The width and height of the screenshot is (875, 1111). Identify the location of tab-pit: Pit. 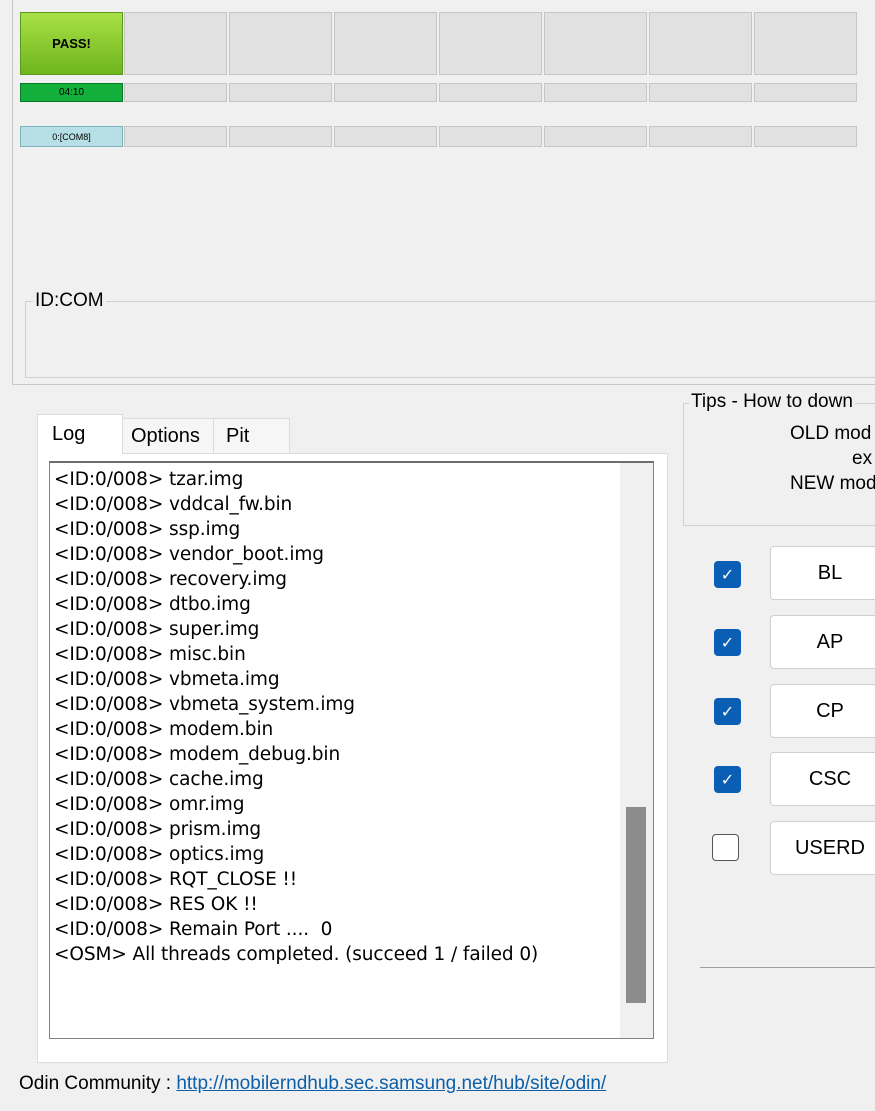
(251, 436).